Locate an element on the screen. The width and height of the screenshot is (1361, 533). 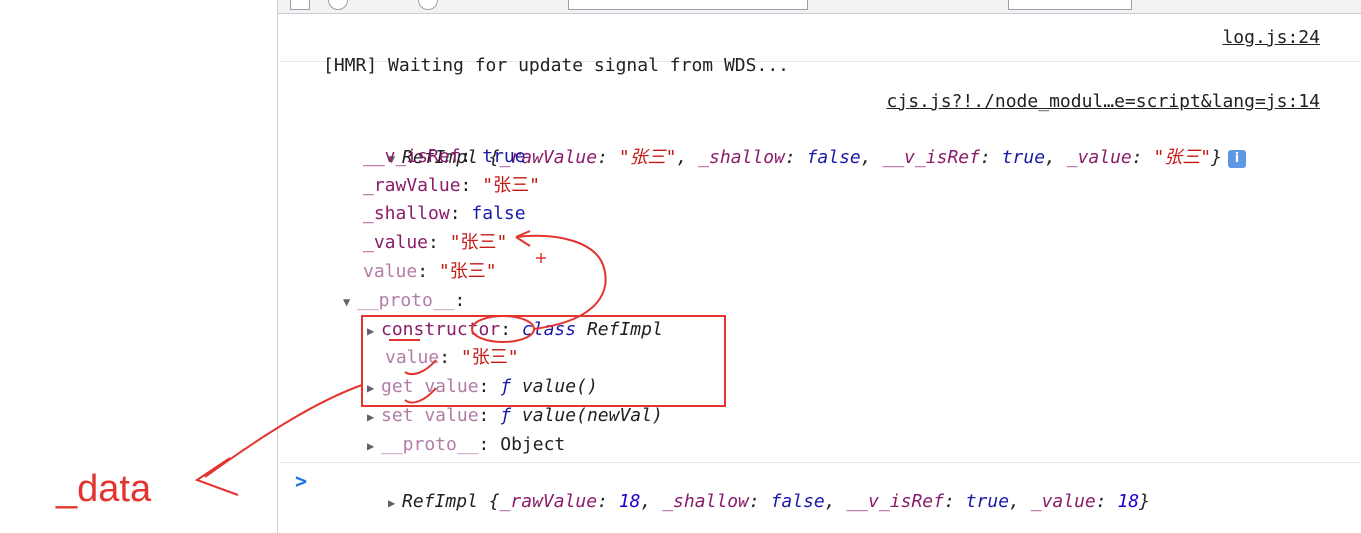
devtools-toolbar is located at coordinates (819, 7).